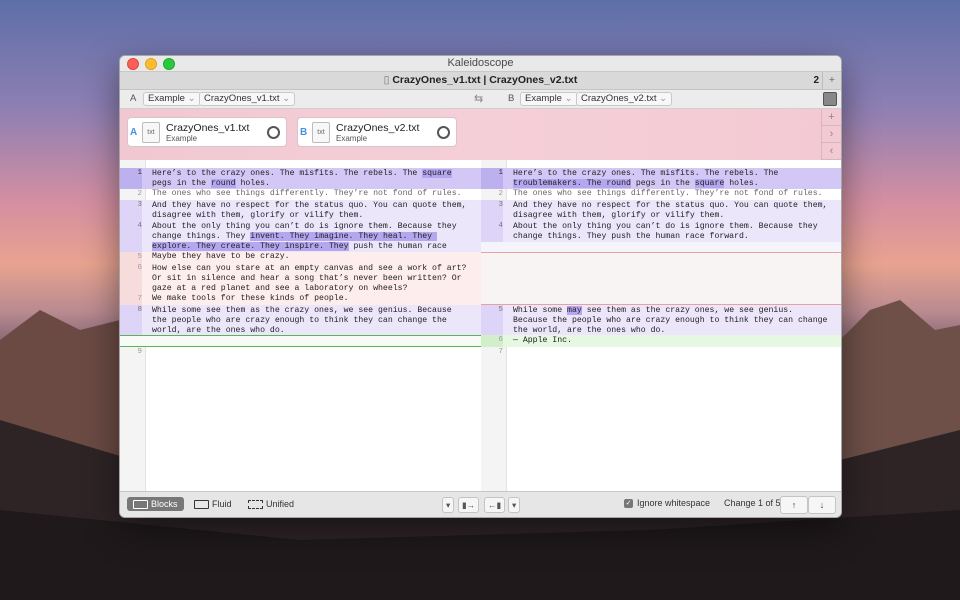  I want to click on ignore-whitespace-checkbox: ✓, so click(628, 503).